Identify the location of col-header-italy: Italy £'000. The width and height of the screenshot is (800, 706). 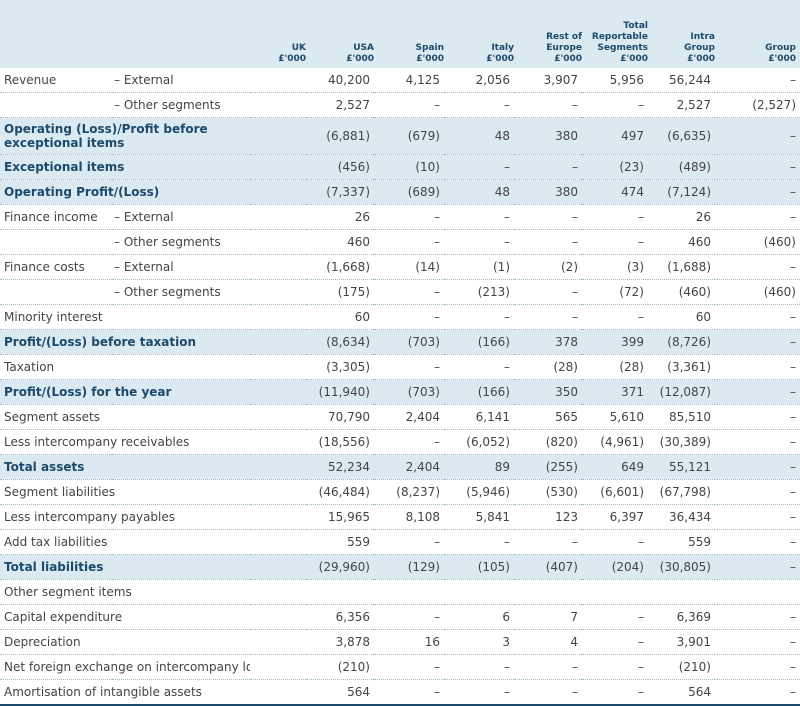
(500, 53).